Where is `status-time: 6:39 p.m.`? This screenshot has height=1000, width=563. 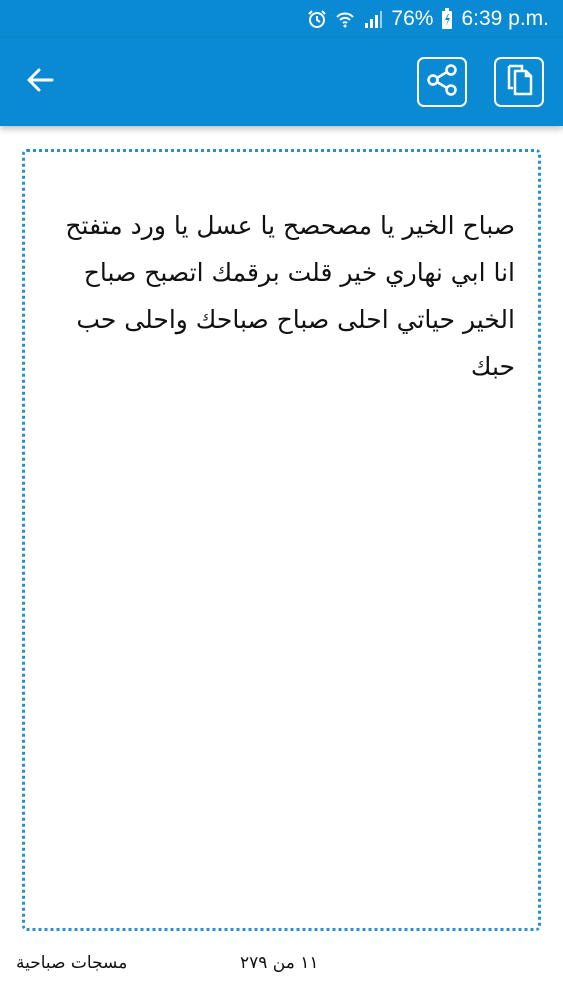 status-time: 6:39 p.m. is located at coordinates (505, 18).